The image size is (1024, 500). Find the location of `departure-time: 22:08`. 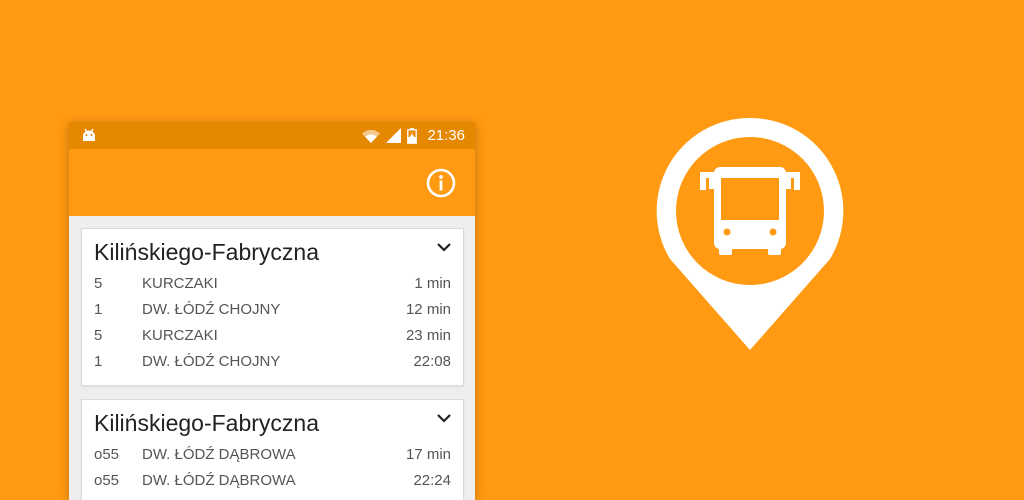

departure-time: 22:08 is located at coordinates (432, 361).